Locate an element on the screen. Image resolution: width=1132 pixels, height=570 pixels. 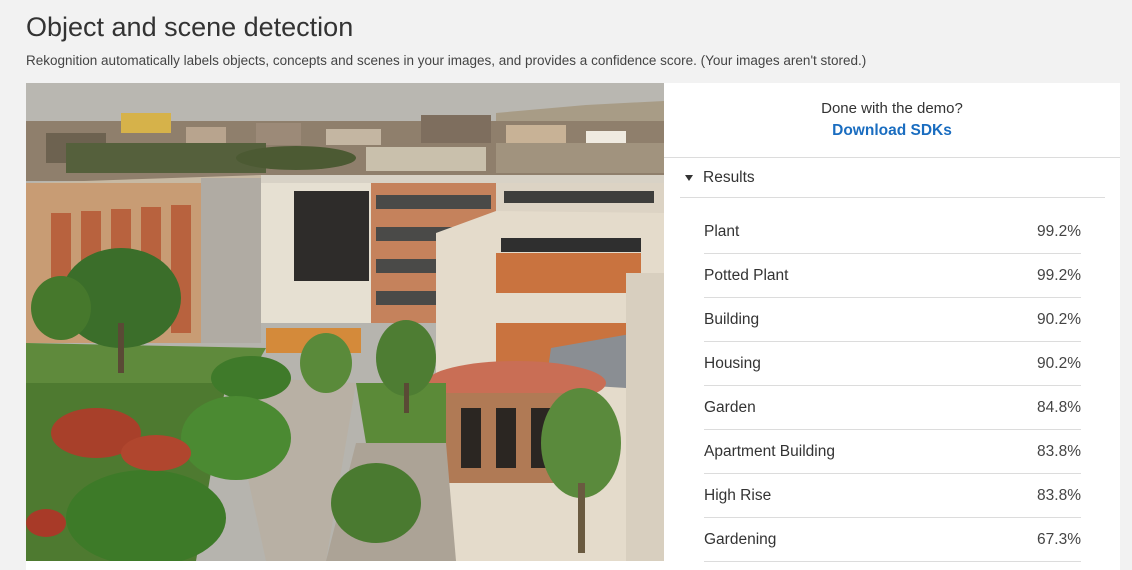
results-header-label: Results is located at coordinates (729, 177).